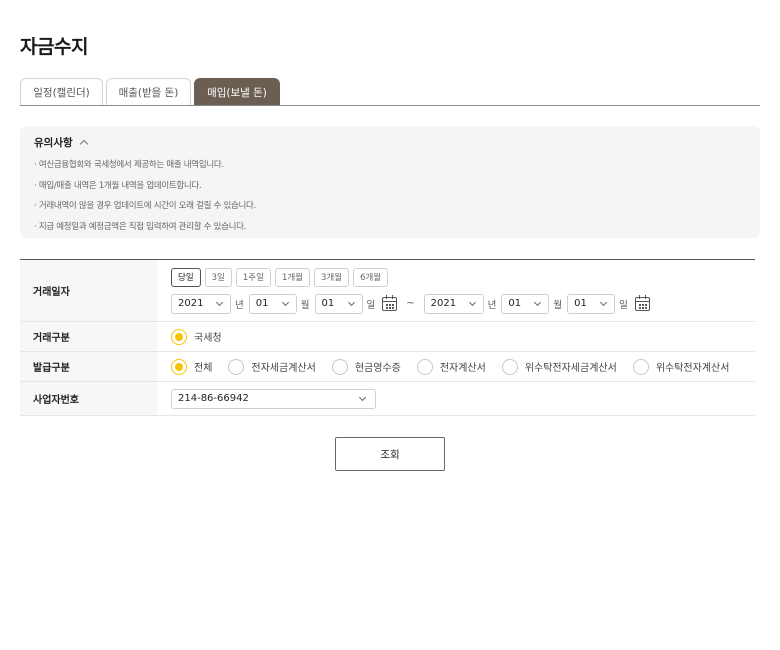 Image resolution: width=780 pixels, height=650 pixels. Describe the element at coordinates (186, 277) in the screenshot. I see `period-today-button: 당일` at that location.